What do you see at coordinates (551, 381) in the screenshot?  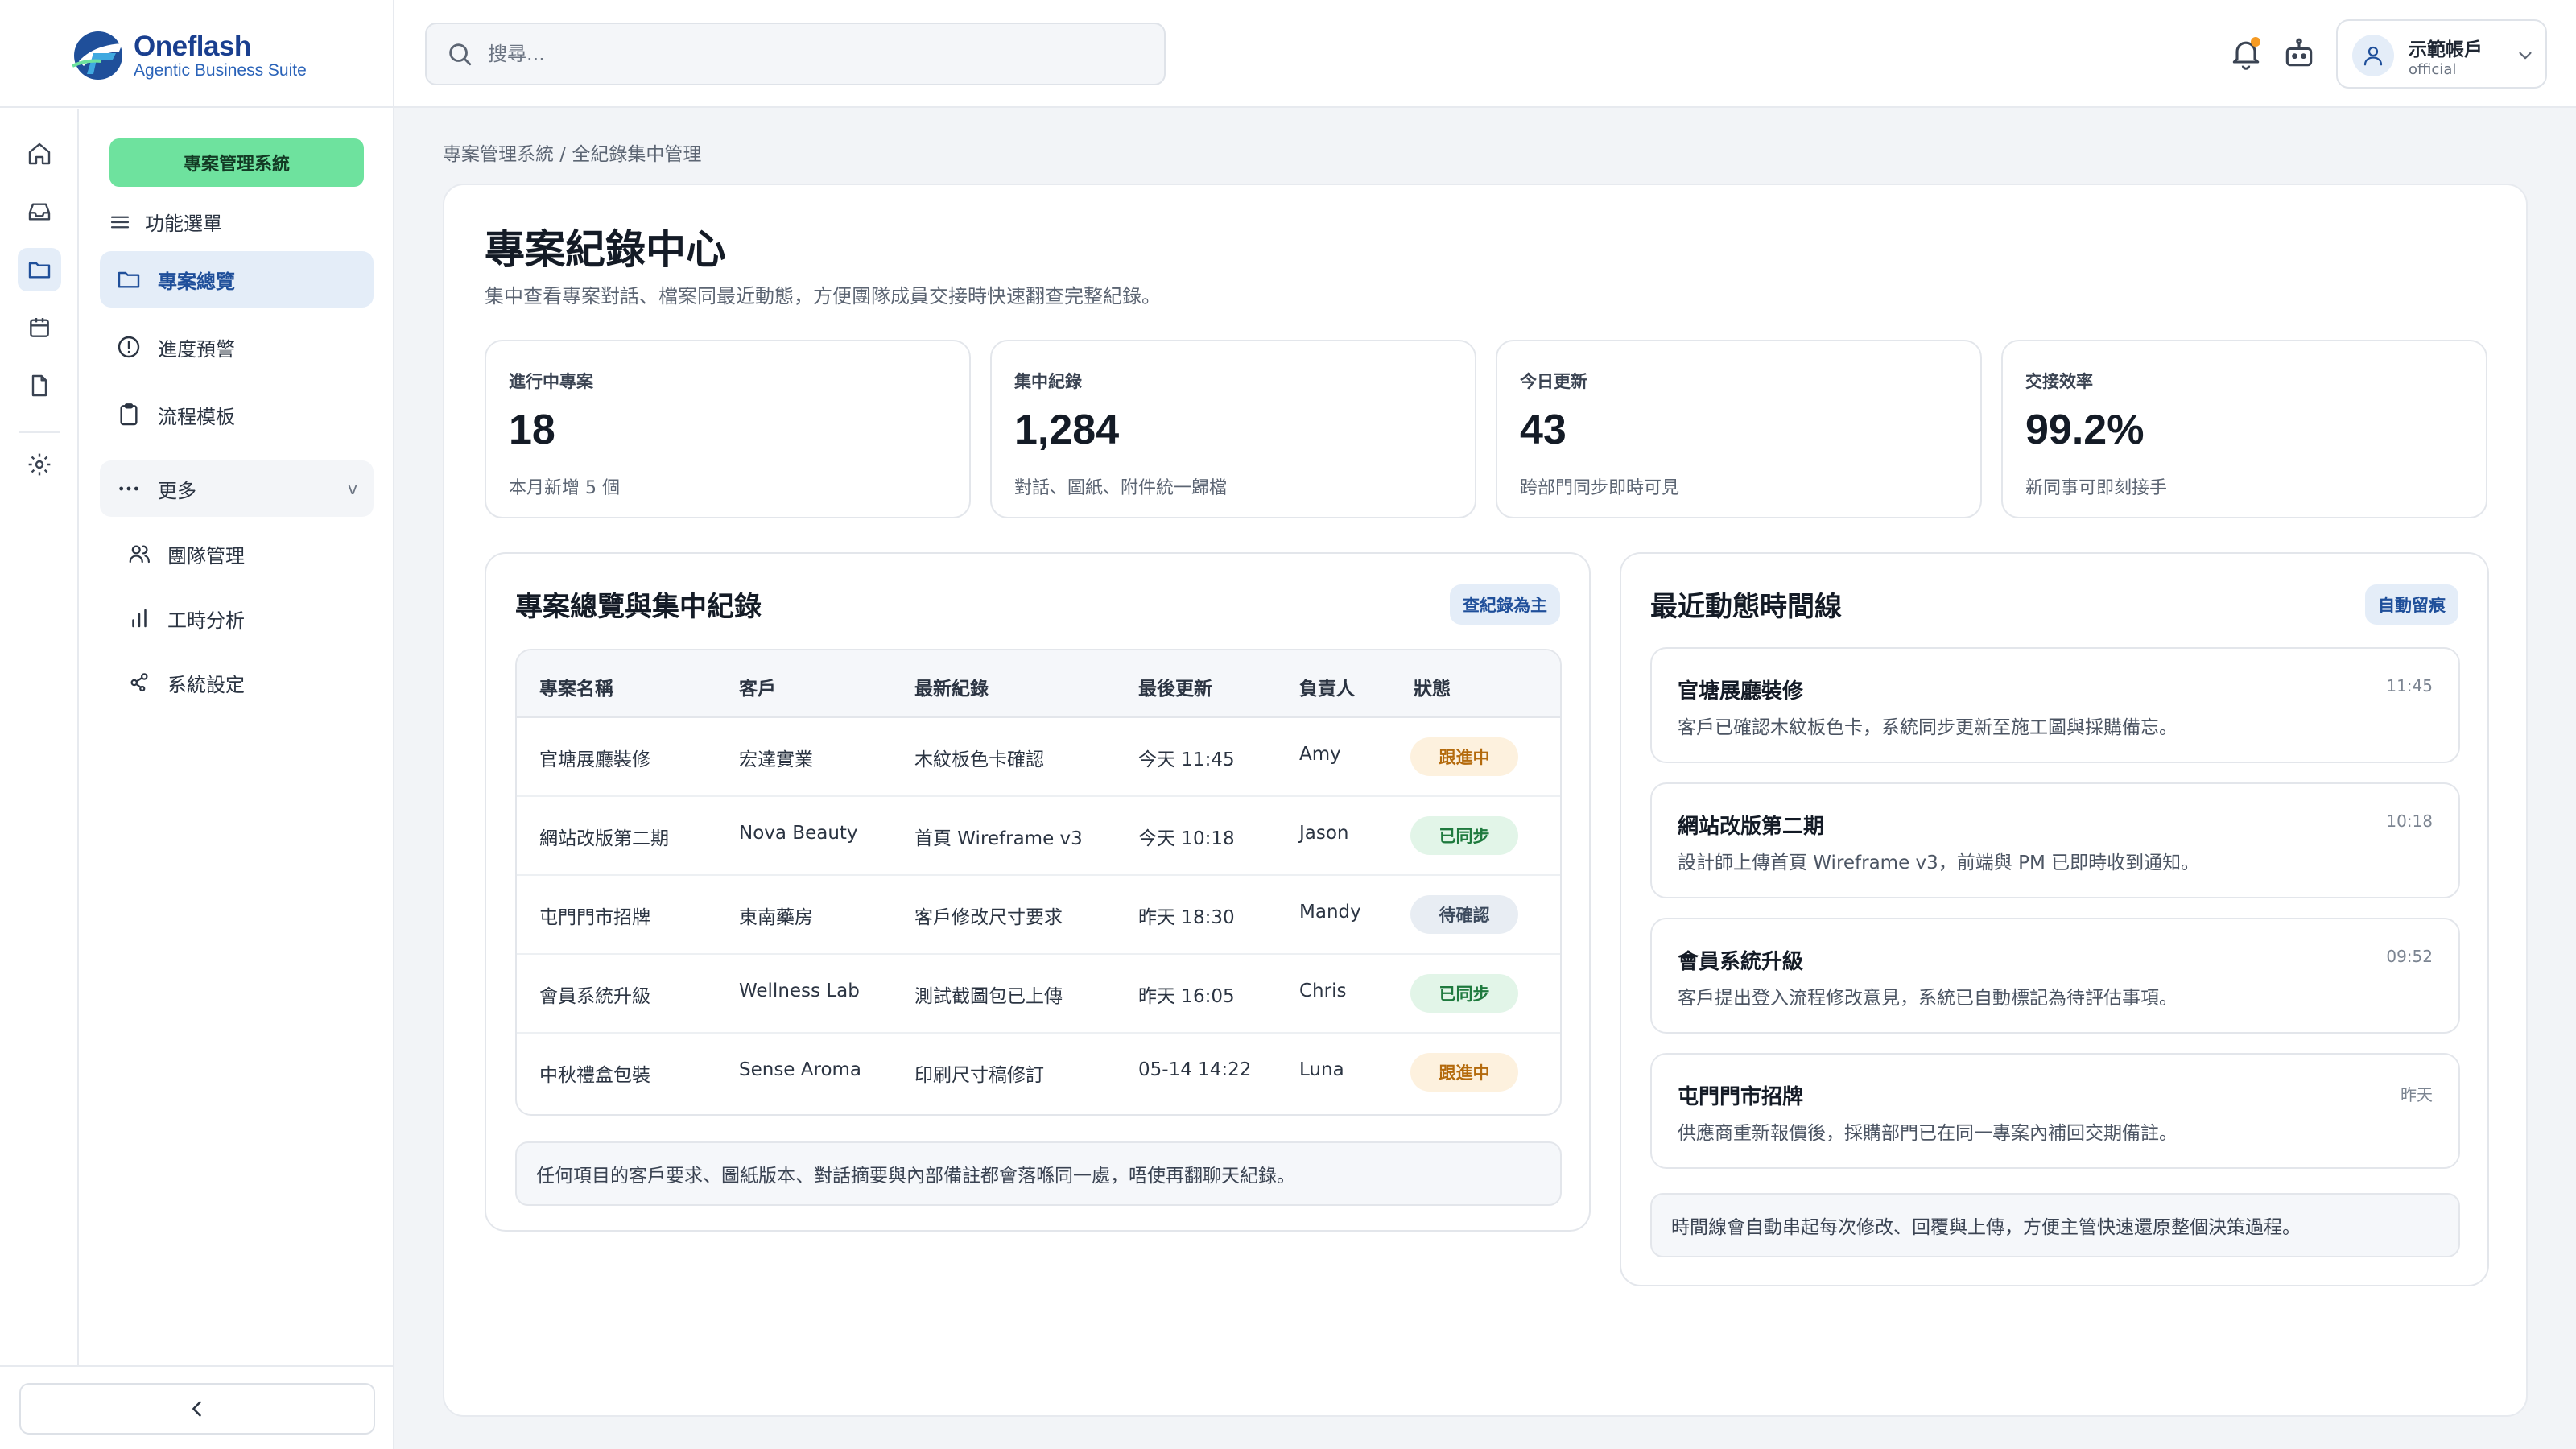 I see `stat-label: 進行中專案` at bounding box center [551, 381].